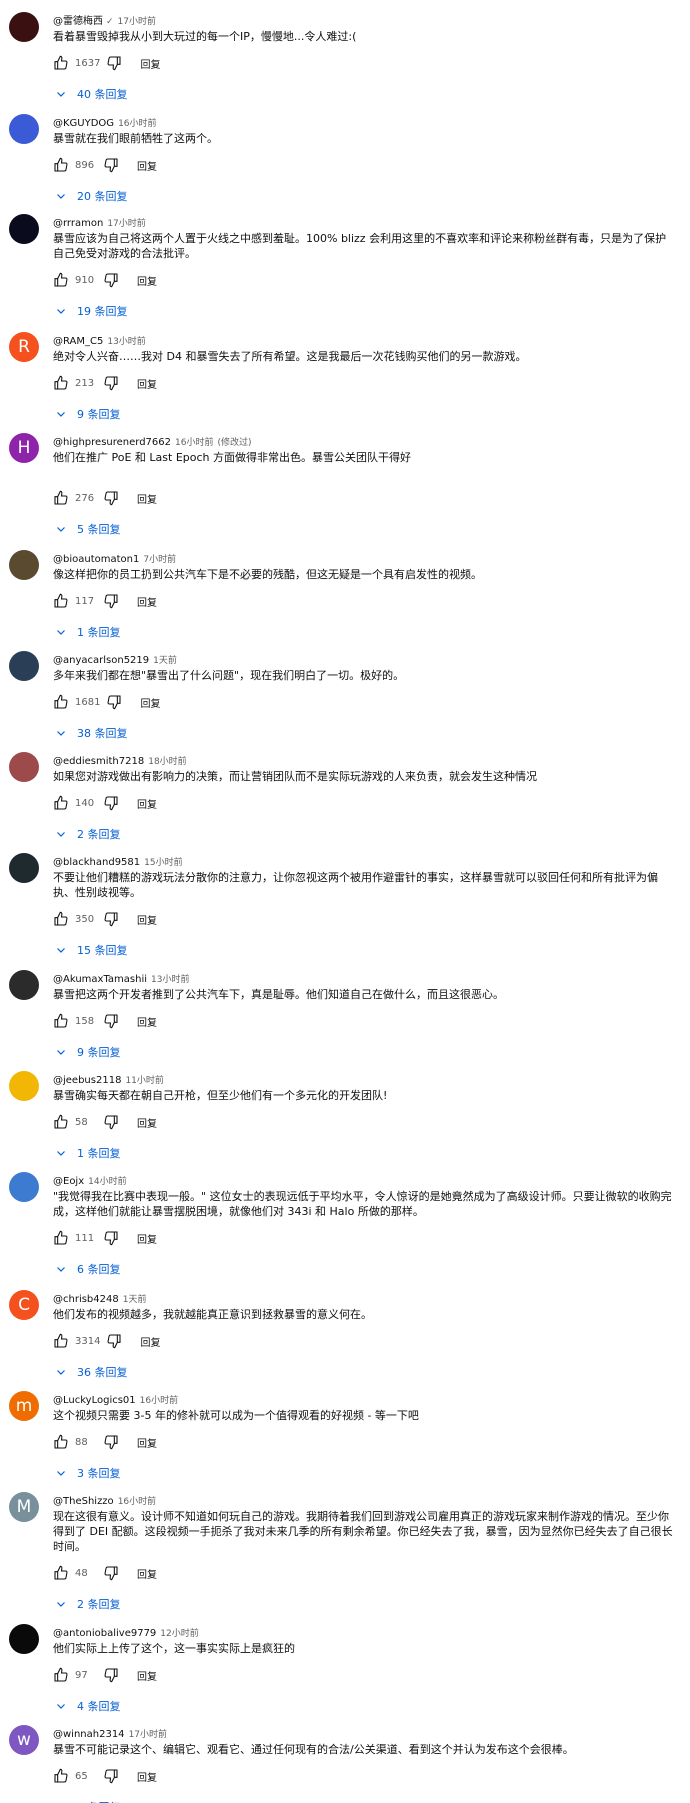 This screenshot has width=690, height=1803. What do you see at coordinates (91, 733) in the screenshot?
I see `show-replies-button: 38 条回复` at bounding box center [91, 733].